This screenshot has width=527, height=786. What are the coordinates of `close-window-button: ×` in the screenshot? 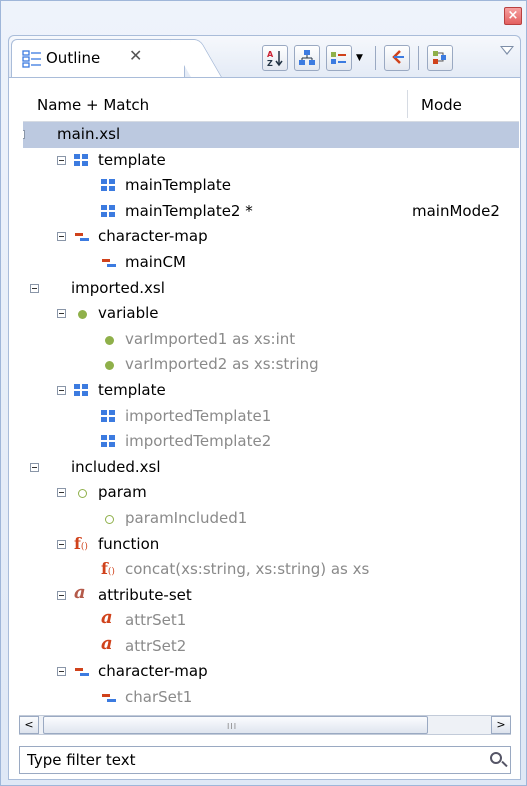 It's located at (513, 16).